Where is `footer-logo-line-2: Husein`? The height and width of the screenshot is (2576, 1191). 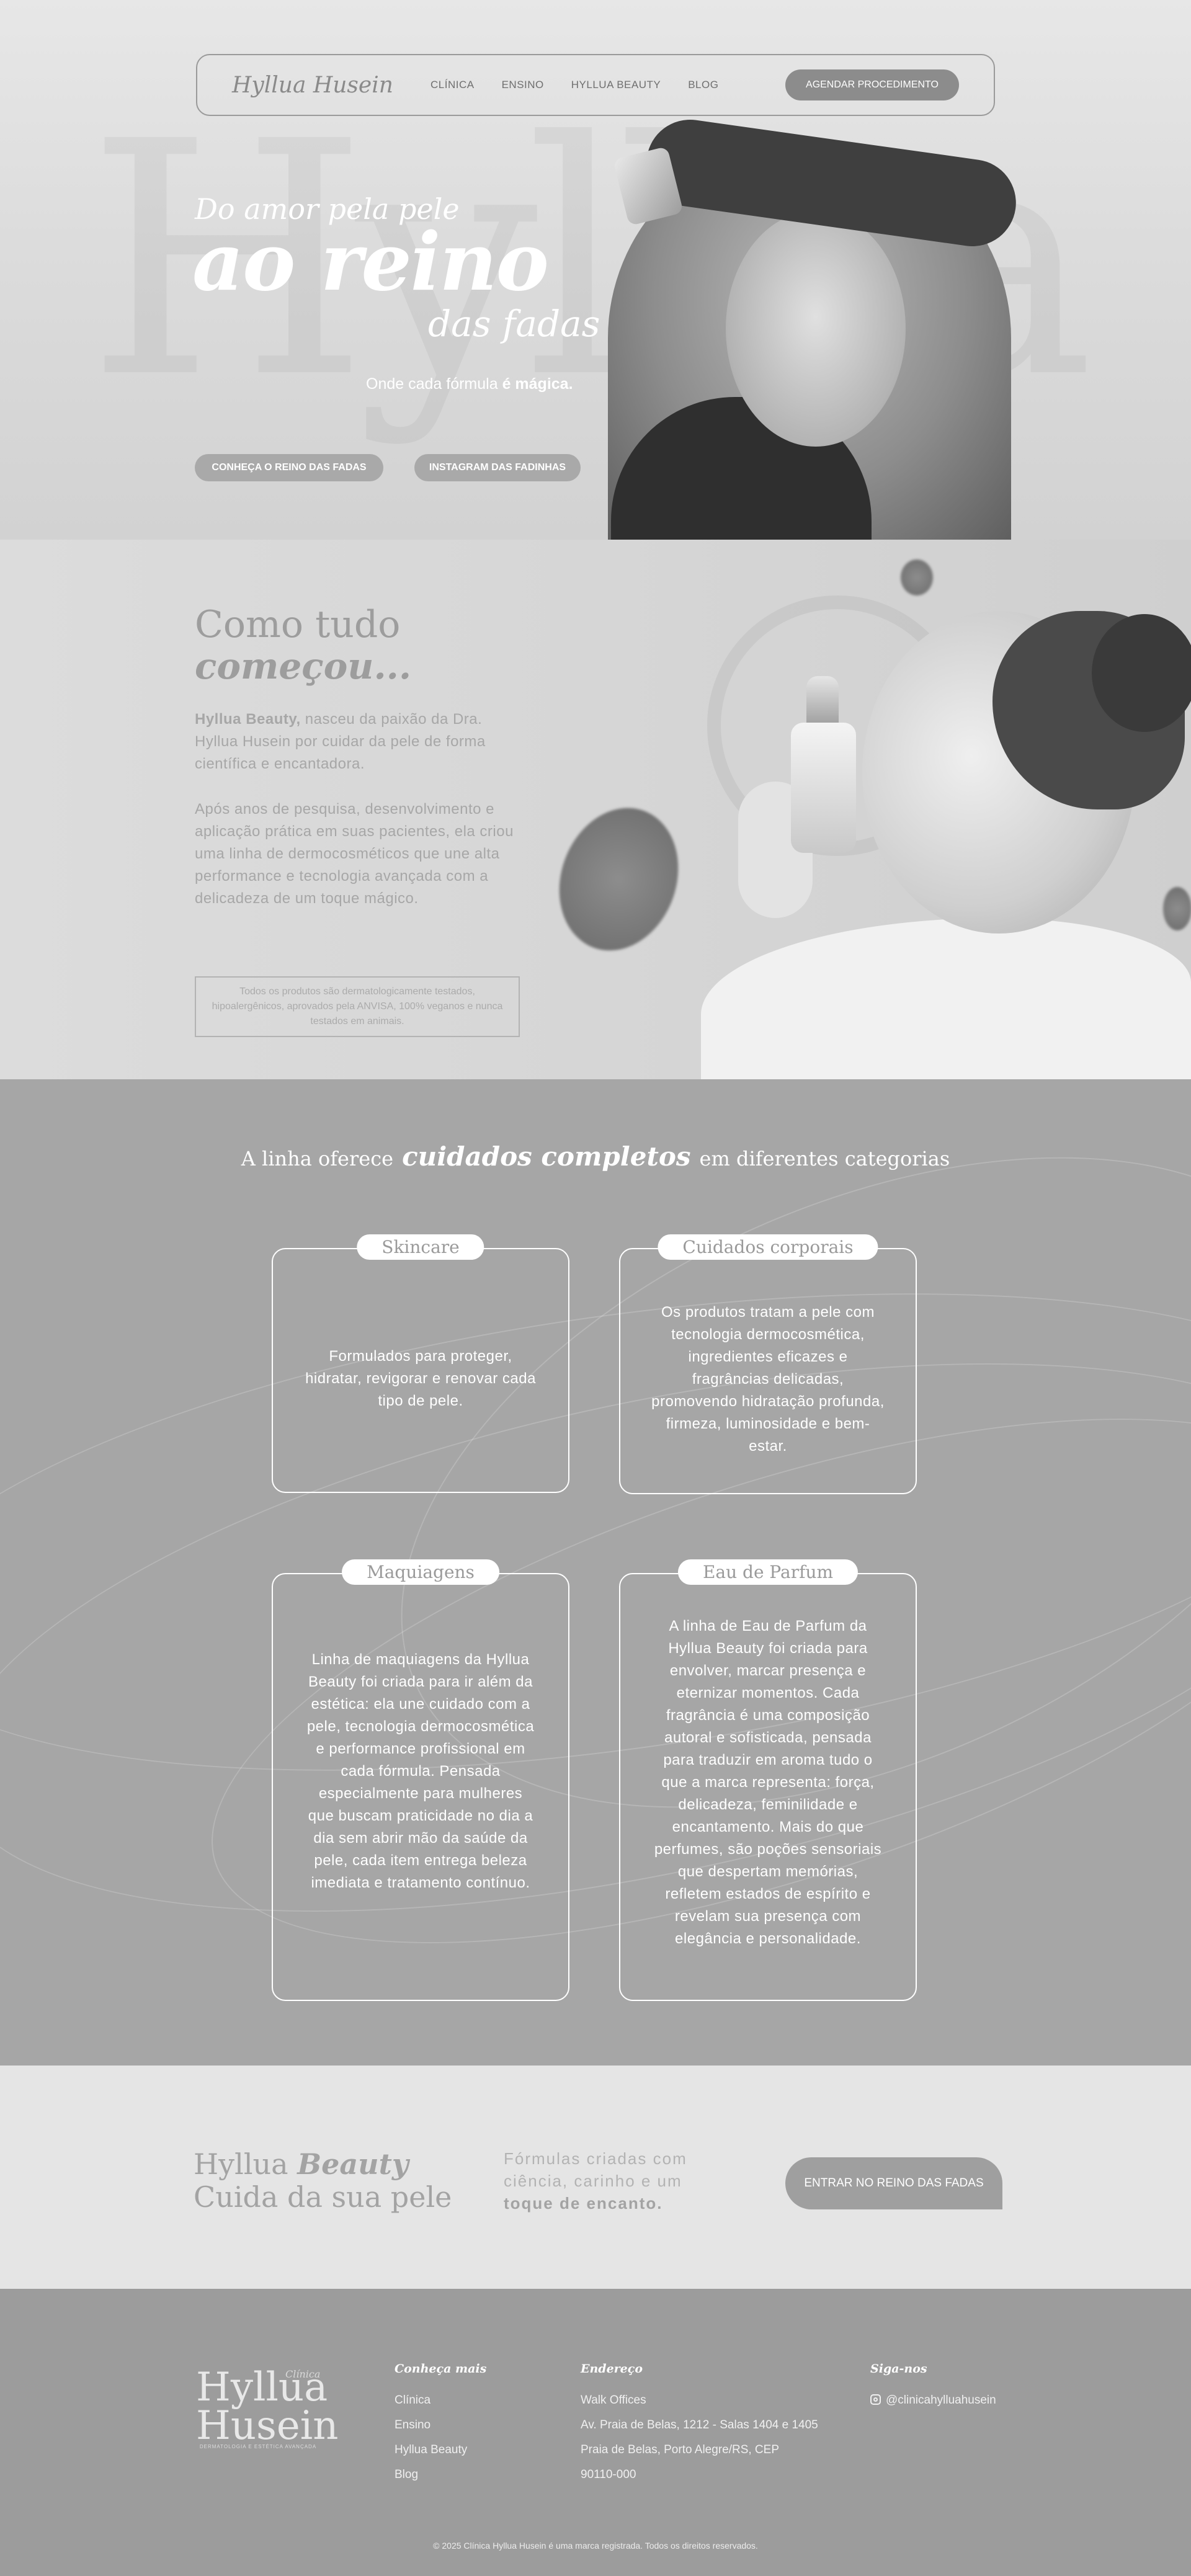 footer-logo-line-2: Husein is located at coordinates (268, 2426).